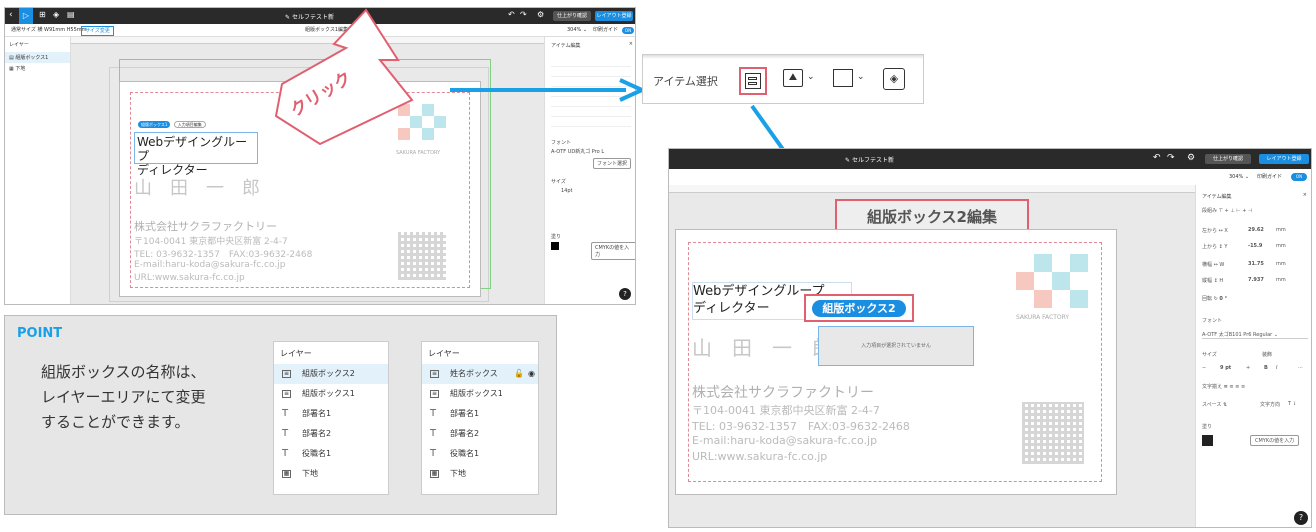 The height and width of the screenshot is (532, 1316). I want to click on item-select-label: アイテム選択, so click(685, 81).